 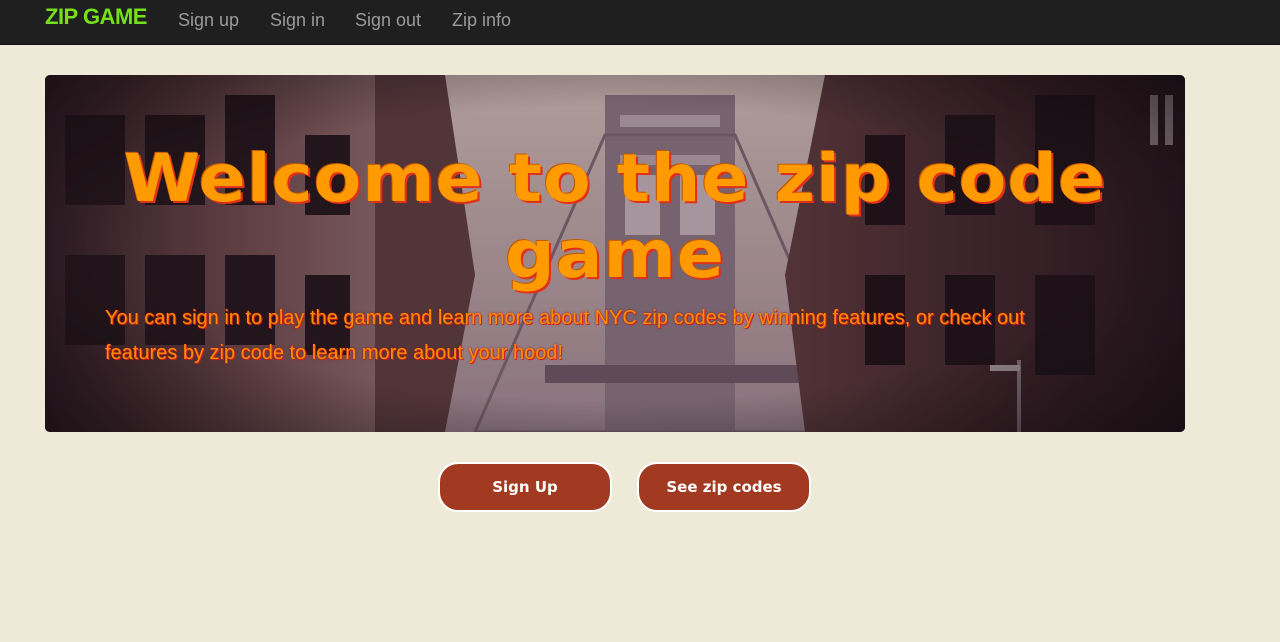 I want to click on brand-logo-link: ZIP GAME, so click(x=96, y=17).